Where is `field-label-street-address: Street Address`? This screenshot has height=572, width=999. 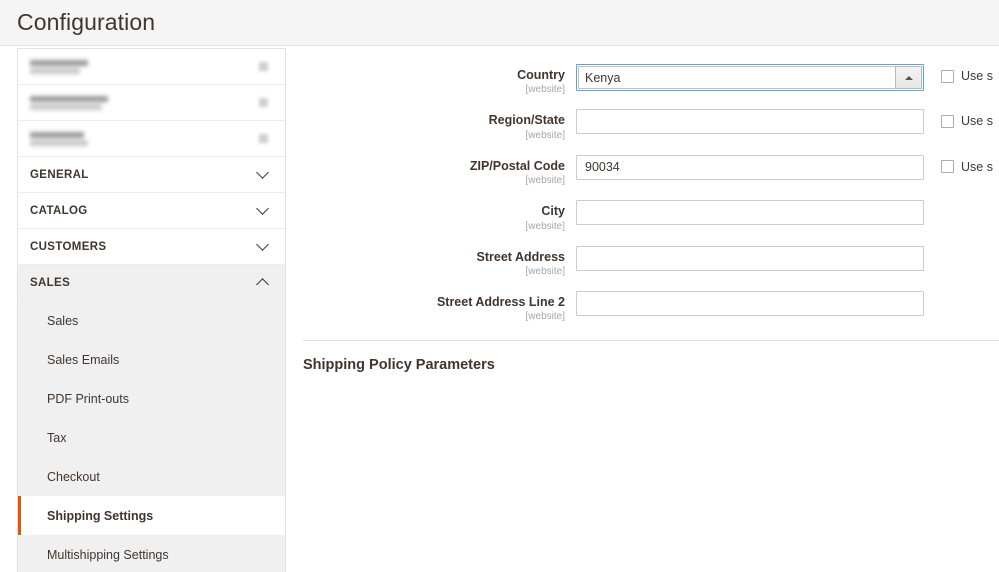 field-label-street-address: Street Address is located at coordinates (520, 256).